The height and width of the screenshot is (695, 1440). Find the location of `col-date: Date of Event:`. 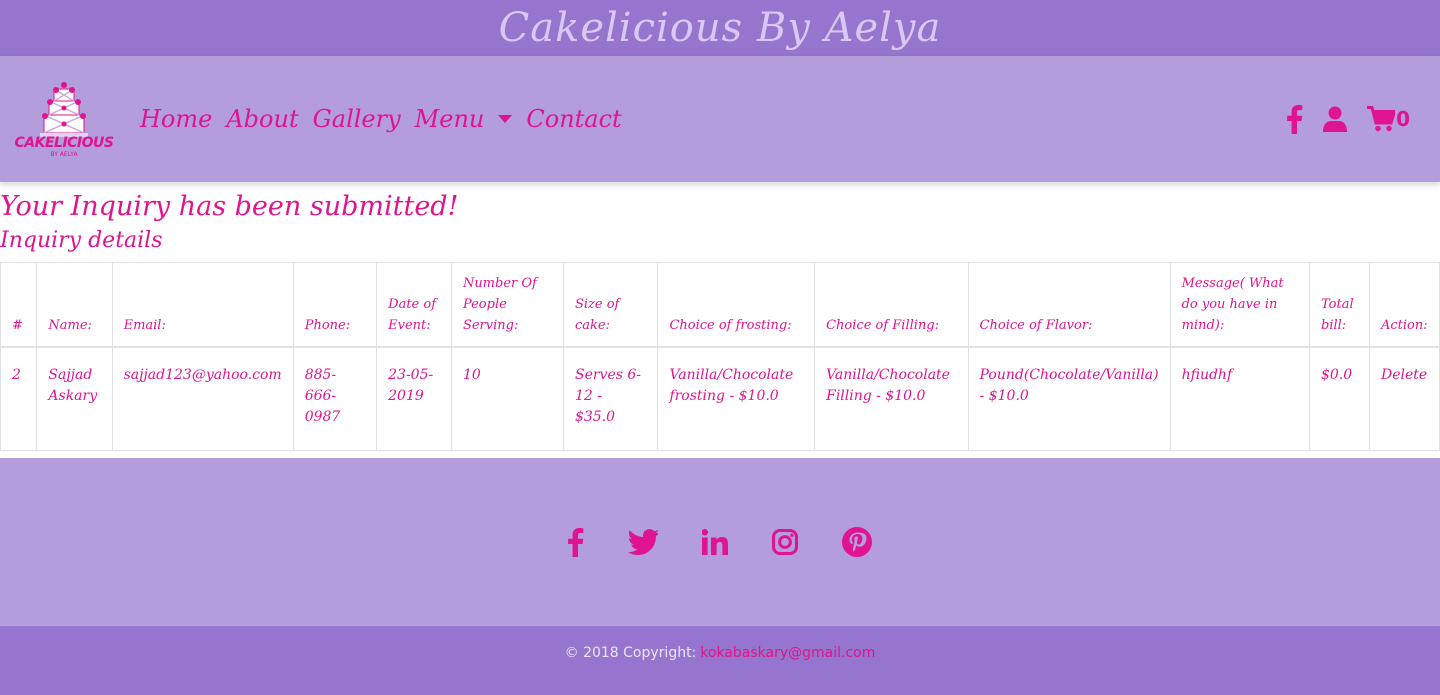

col-date: Date of Event: is located at coordinates (414, 305).